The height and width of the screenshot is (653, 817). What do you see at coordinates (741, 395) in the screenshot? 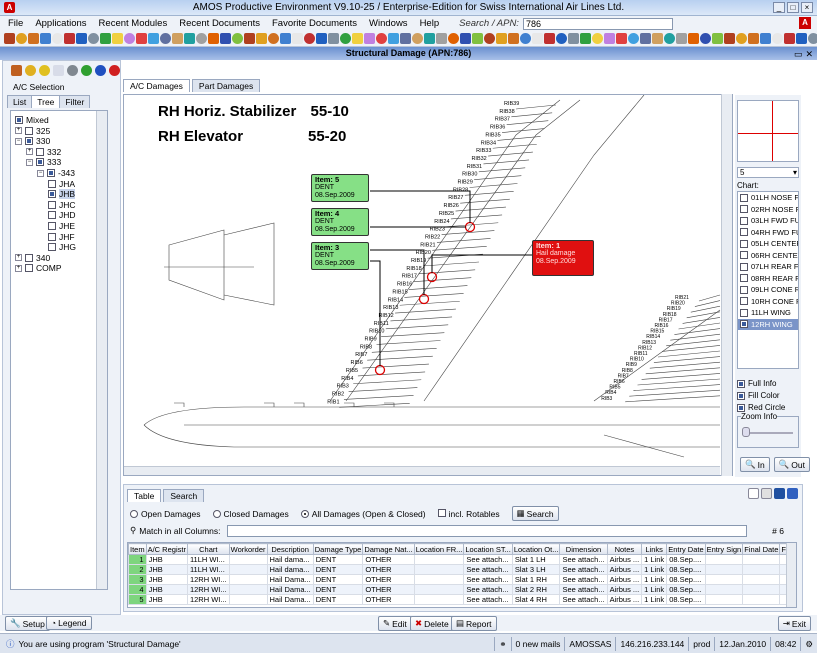
I see `fill-color-checkbox` at bounding box center [741, 395].